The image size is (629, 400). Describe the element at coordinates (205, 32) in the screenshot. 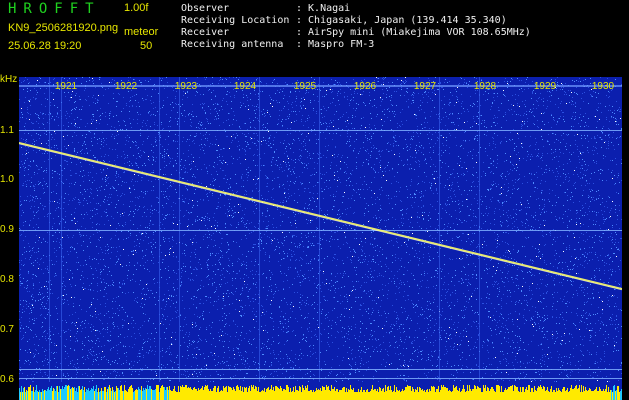

I see `info-label-receiver: Receiver` at that location.